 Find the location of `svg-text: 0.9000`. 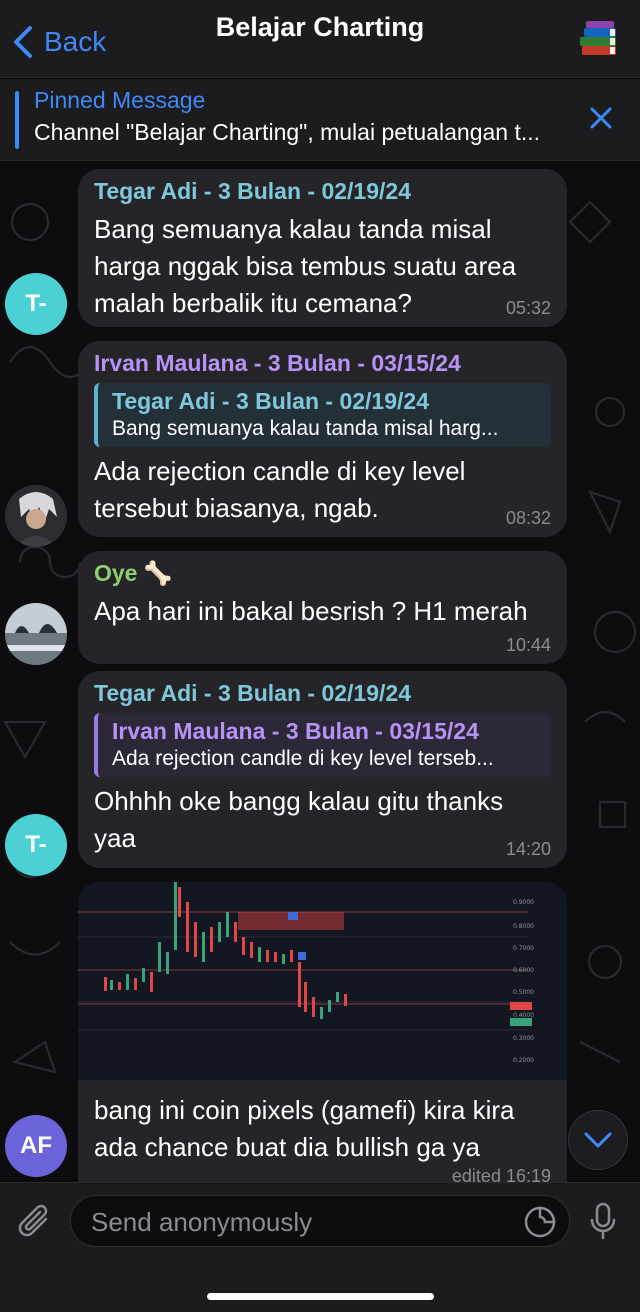

svg-text: 0.9000 is located at coordinates (523, 902).